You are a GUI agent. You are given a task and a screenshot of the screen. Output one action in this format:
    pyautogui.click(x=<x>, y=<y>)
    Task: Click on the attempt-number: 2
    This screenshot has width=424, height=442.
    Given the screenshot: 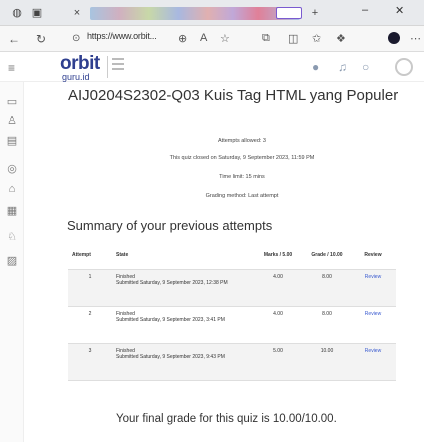 What is the action you would take?
    pyautogui.click(x=90, y=325)
    